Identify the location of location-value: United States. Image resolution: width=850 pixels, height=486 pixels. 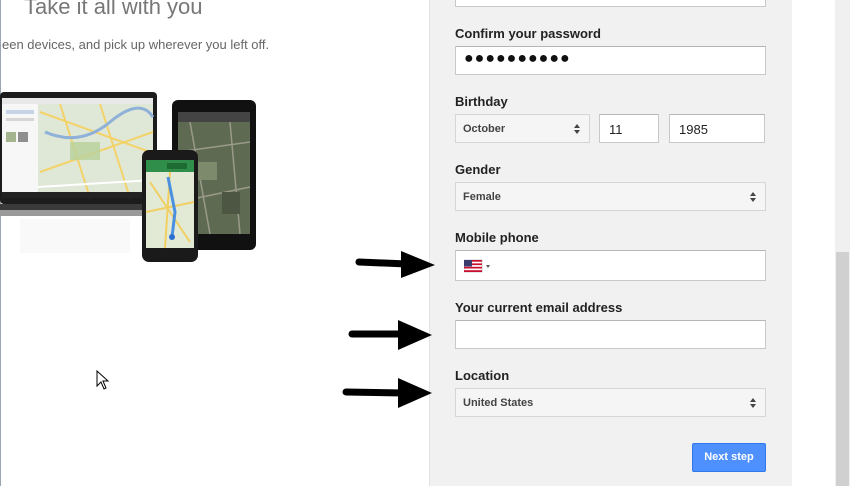
(498, 403).